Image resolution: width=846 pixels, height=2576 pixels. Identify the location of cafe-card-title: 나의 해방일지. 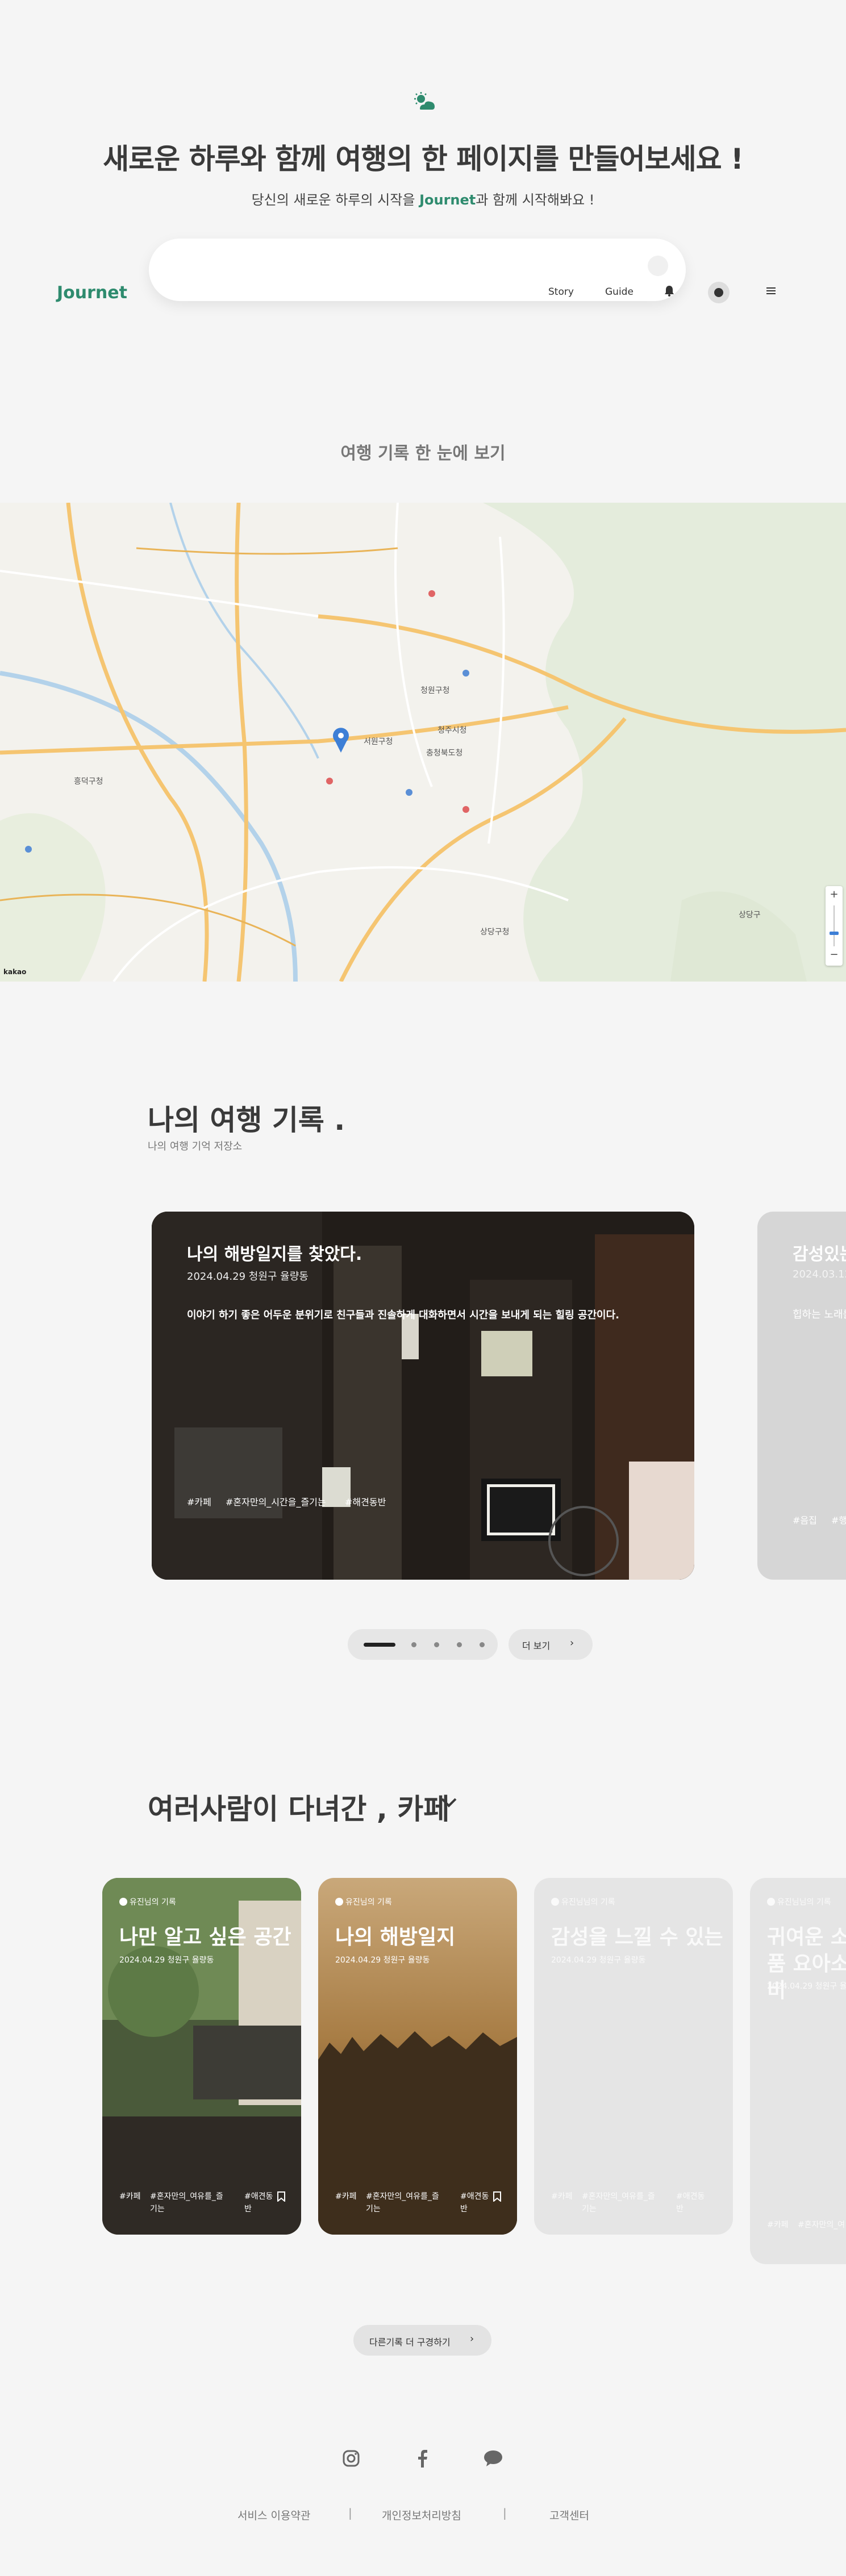
(395, 1938).